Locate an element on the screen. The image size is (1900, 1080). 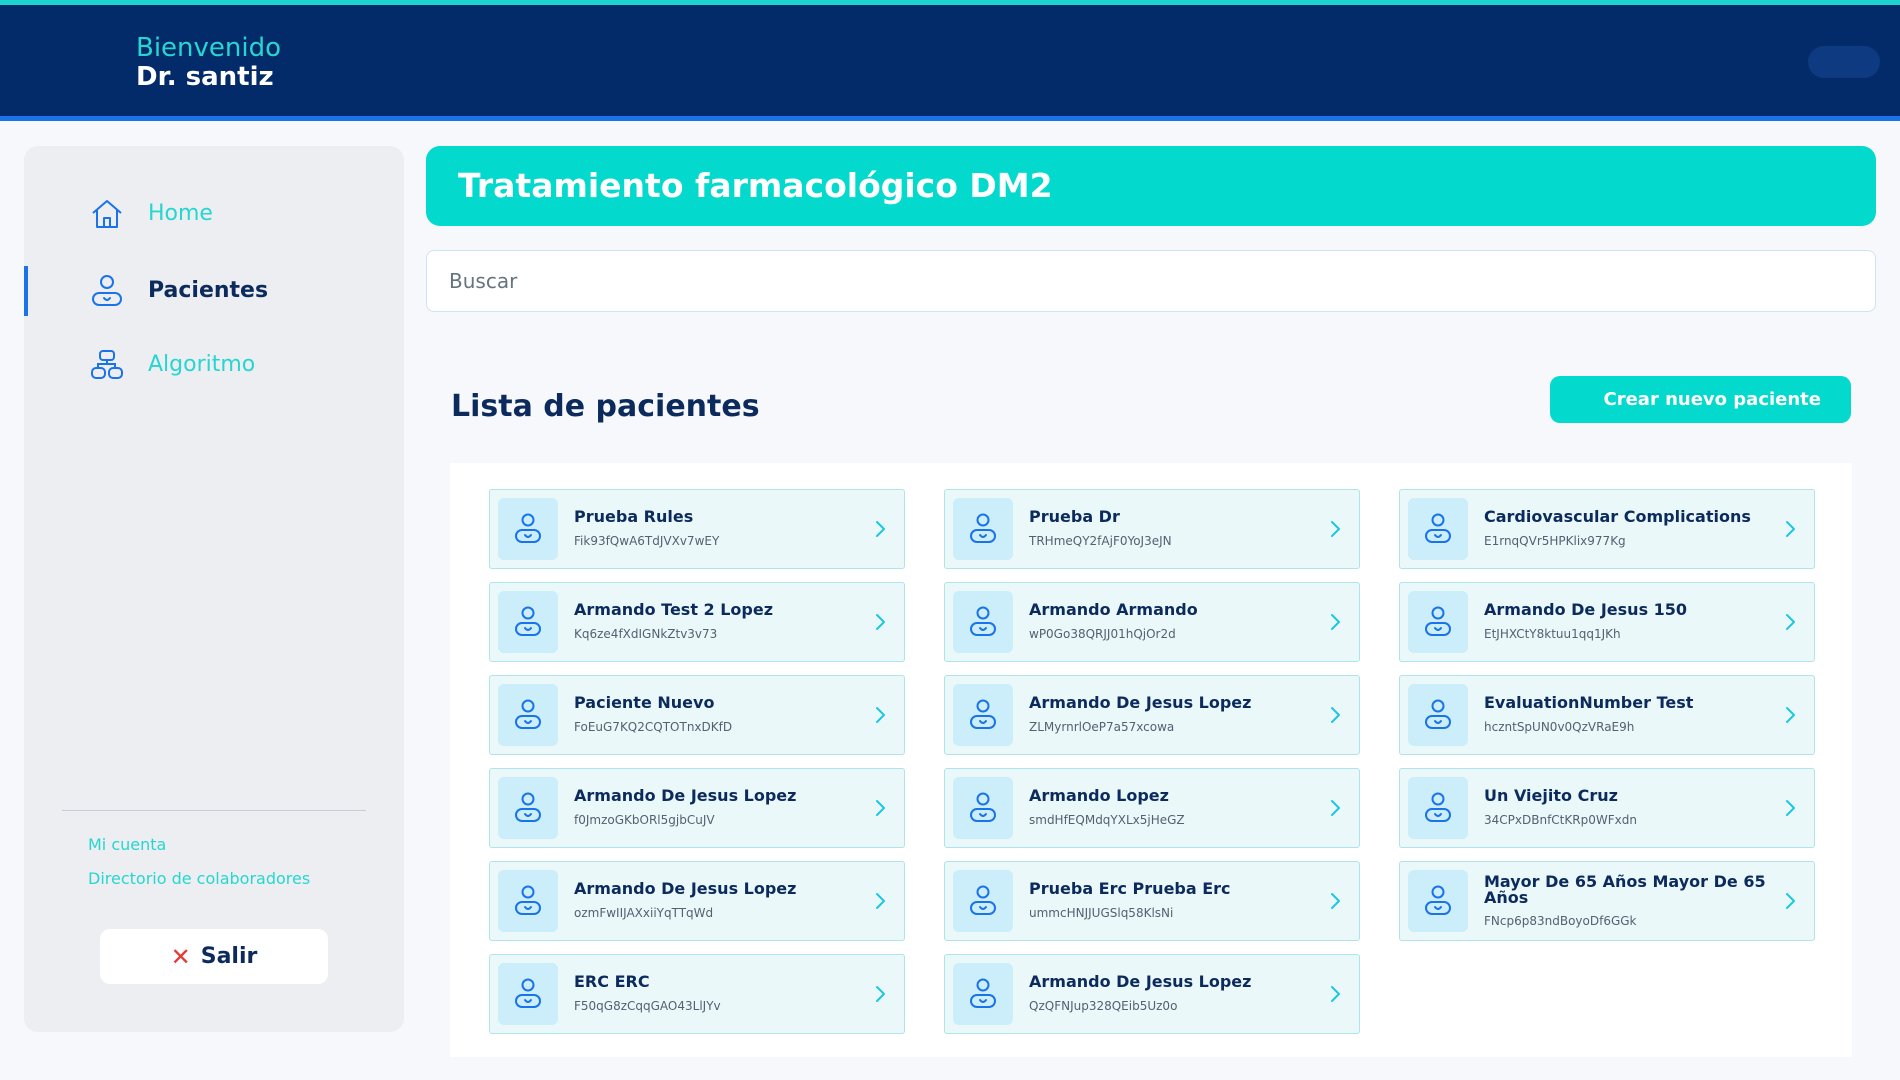
patient-id: ZLMyrnrlOeP7a57xcowa is located at coordinates (1102, 727).